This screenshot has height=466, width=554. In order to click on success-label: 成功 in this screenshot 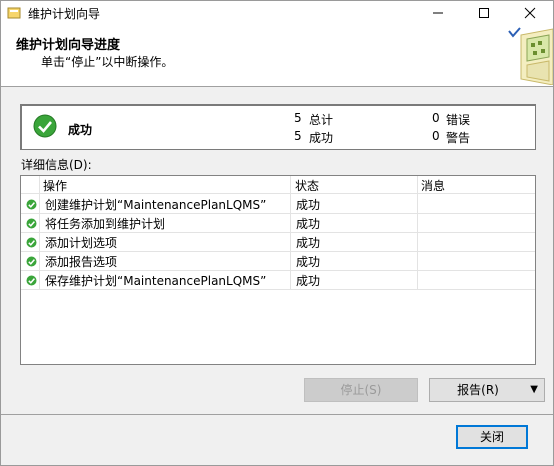, I will do `click(321, 138)`.